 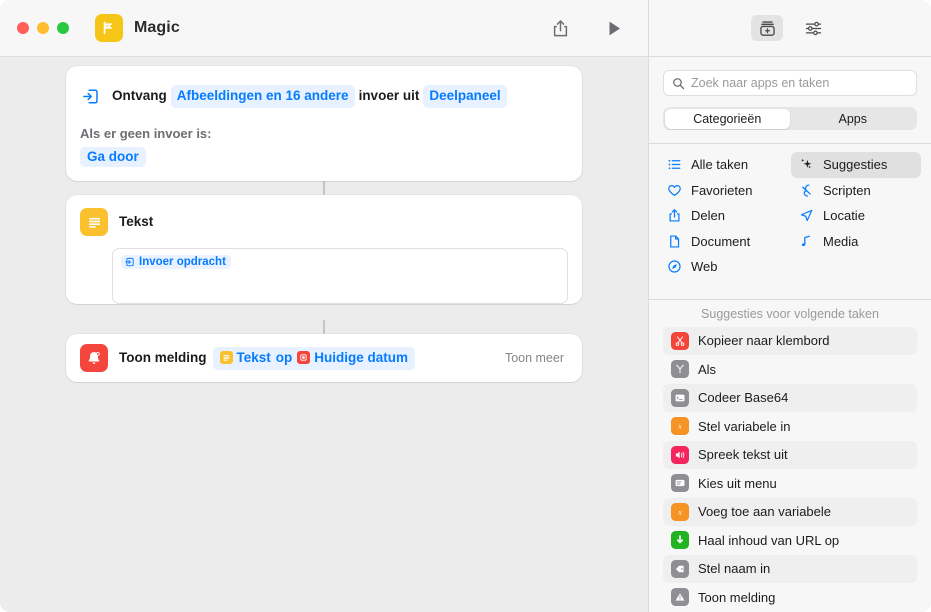 What do you see at coordinates (680, 597) in the screenshot?
I see `alert-icon` at bounding box center [680, 597].